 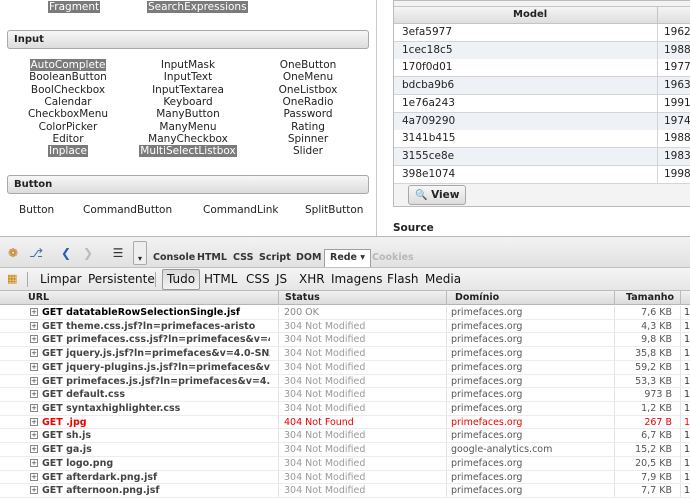 What do you see at coordinates (68, 114) in the screenshot?
I see `menu-link-input-col1-4: CheckboxMenu` at bounding box center [68, 114].